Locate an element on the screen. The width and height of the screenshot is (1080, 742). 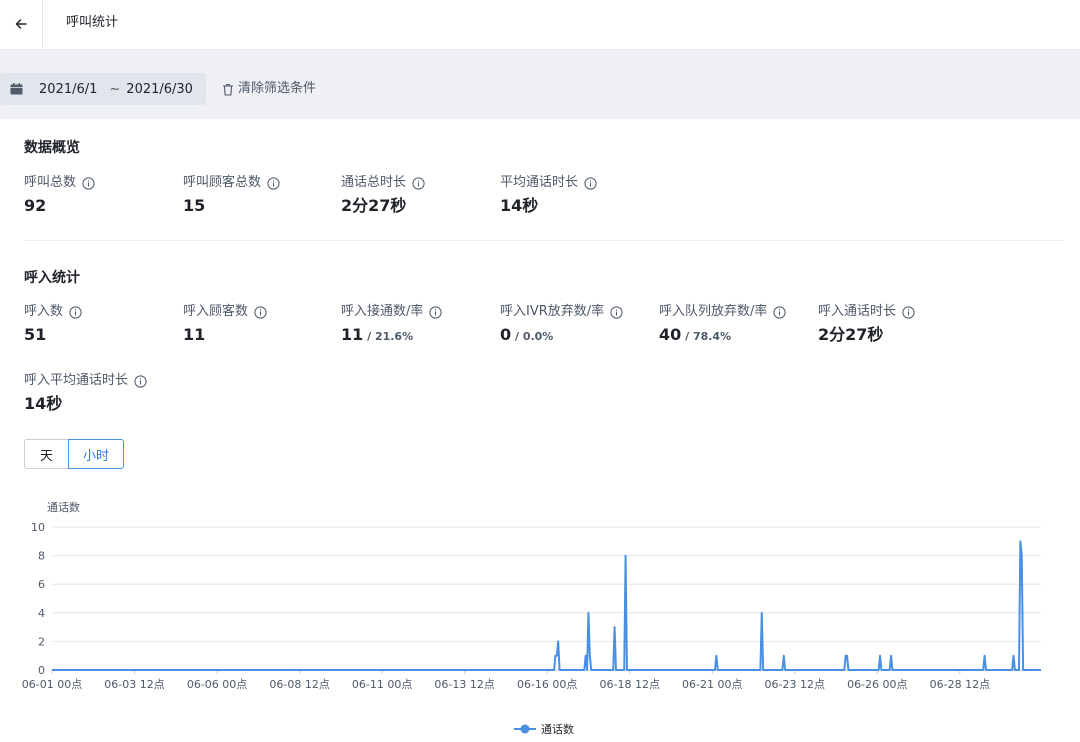
metric-value: 0 / 0.0% is located at coordinates (561, 336).